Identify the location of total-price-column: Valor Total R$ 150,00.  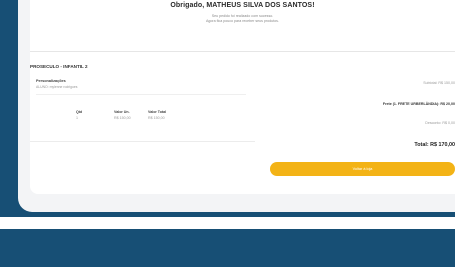
(157, 115).